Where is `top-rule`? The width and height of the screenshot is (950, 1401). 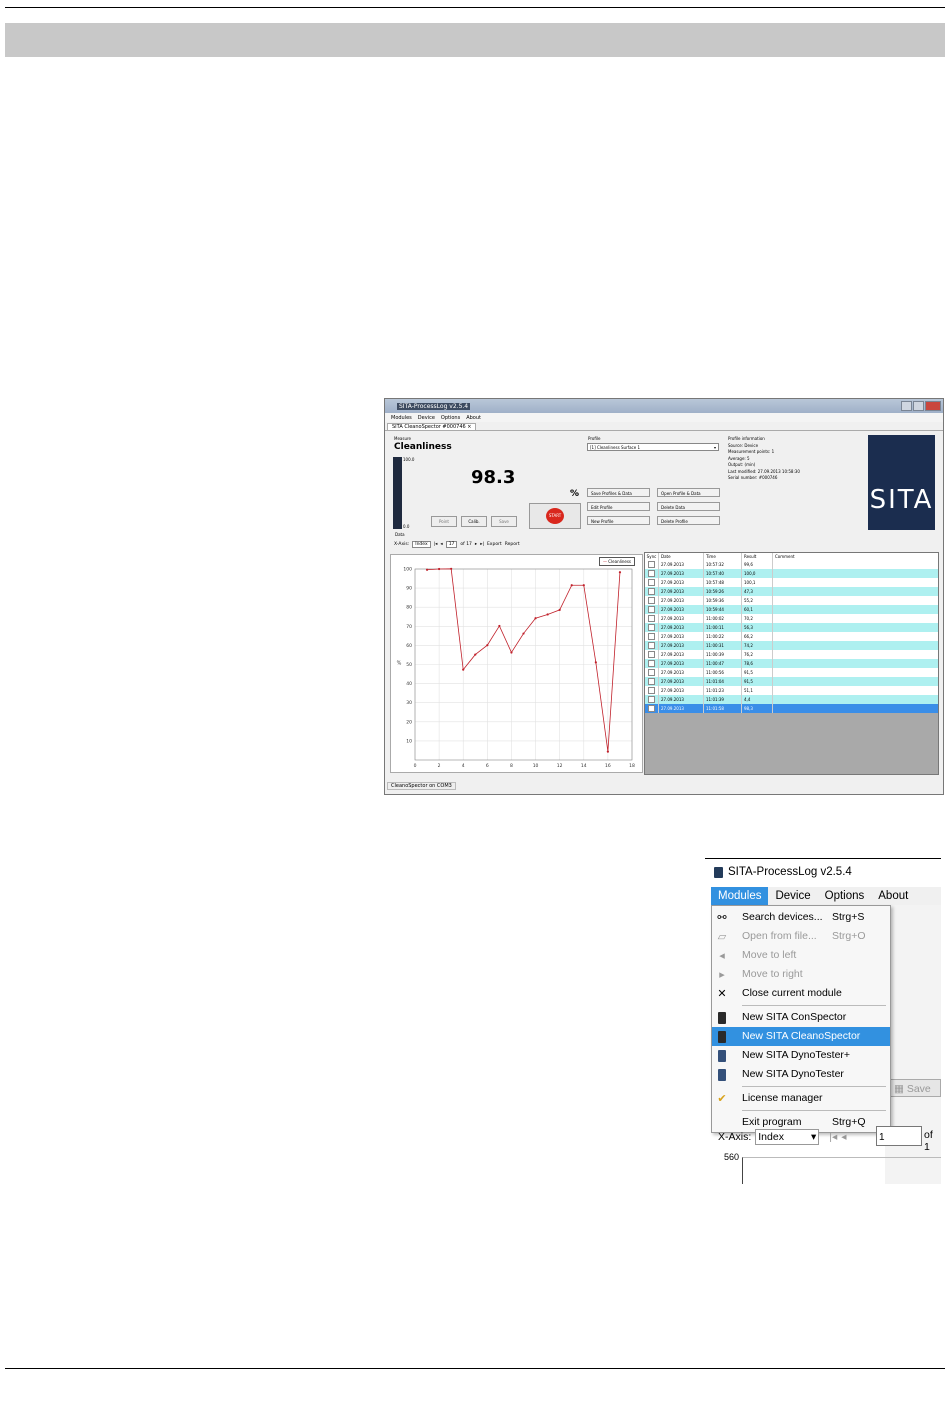 top-rule is located at coordinates (475, 7).